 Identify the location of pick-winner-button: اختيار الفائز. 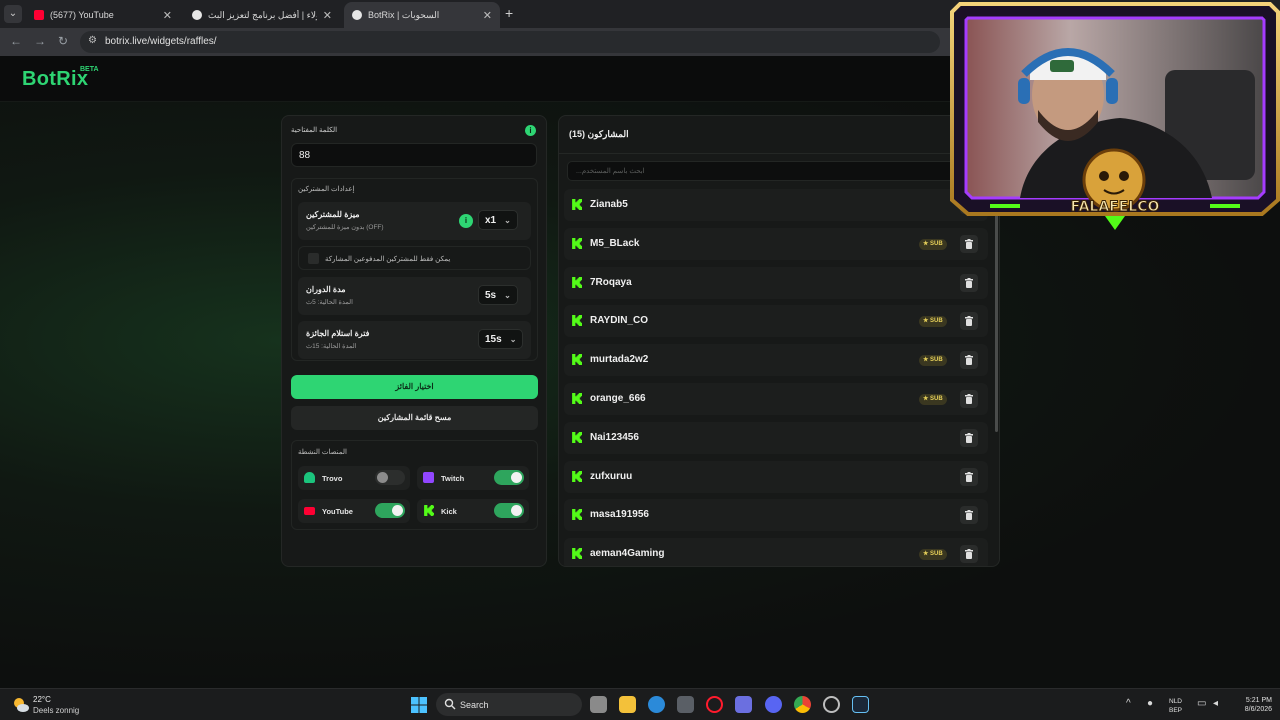
(414, 387).